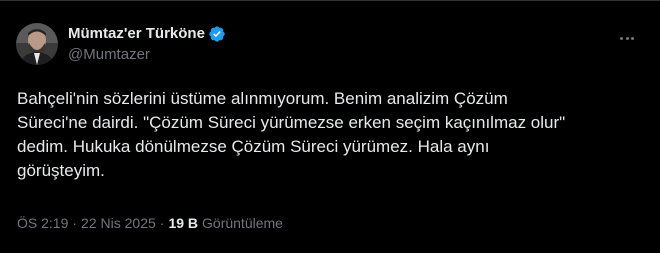 The height and width of the screenshot is (253, 660). What do you see at coordinates (147, 55) in the screenshot?
I see `author-handle: @Mumtazer` at bounding box center [147, 55].